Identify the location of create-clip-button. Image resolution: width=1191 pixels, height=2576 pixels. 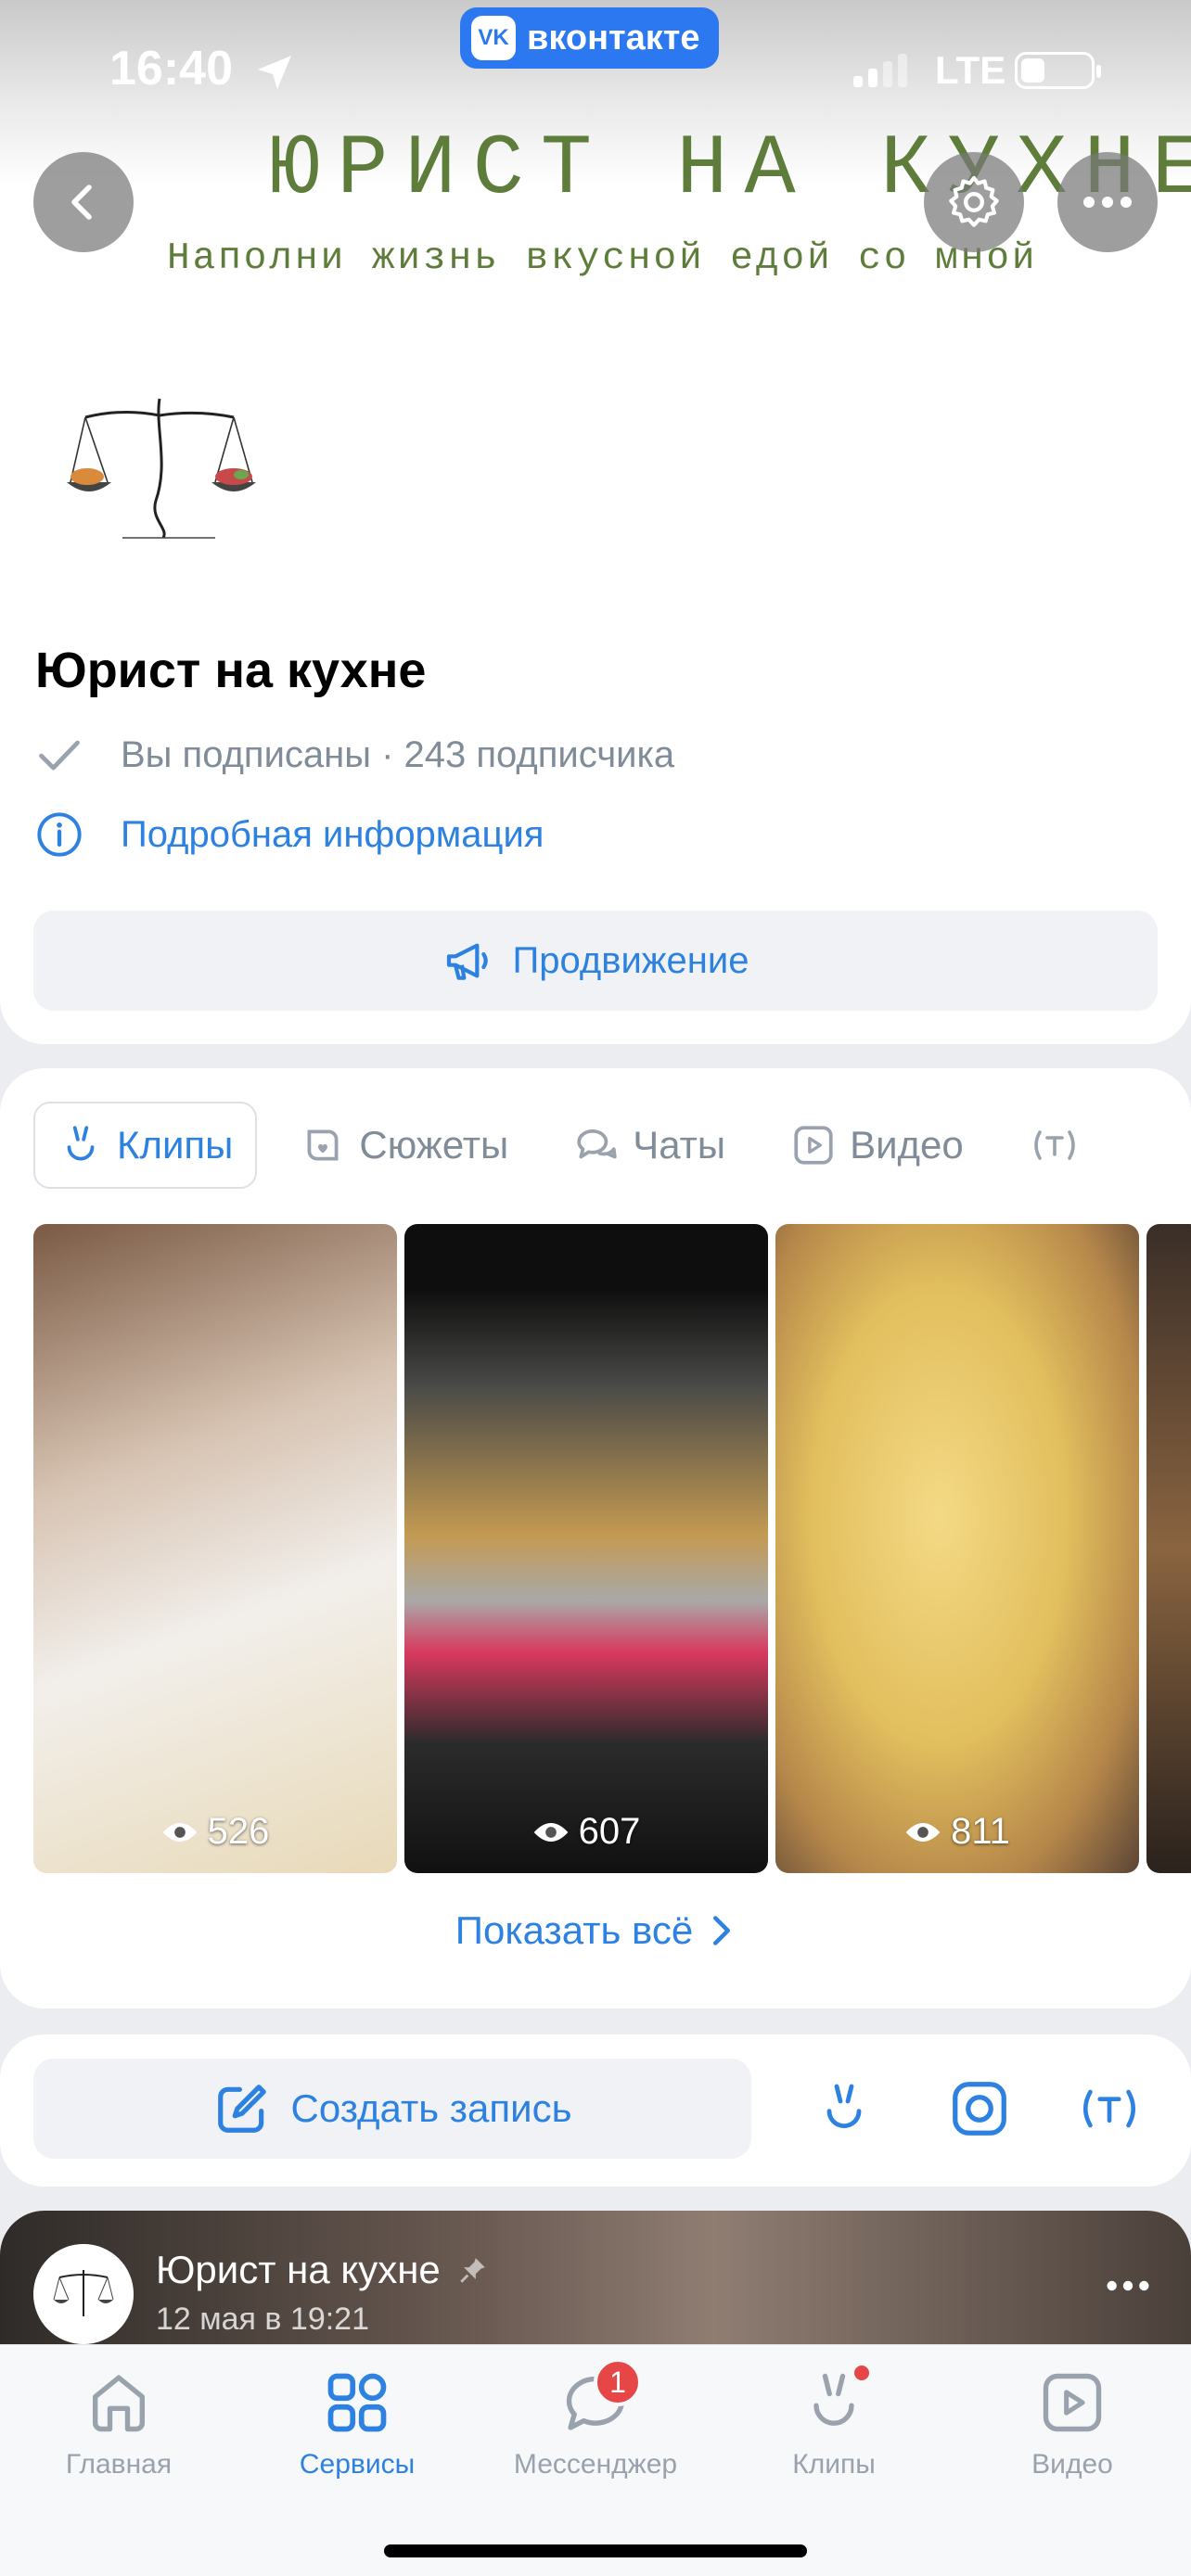
(844, 2109).